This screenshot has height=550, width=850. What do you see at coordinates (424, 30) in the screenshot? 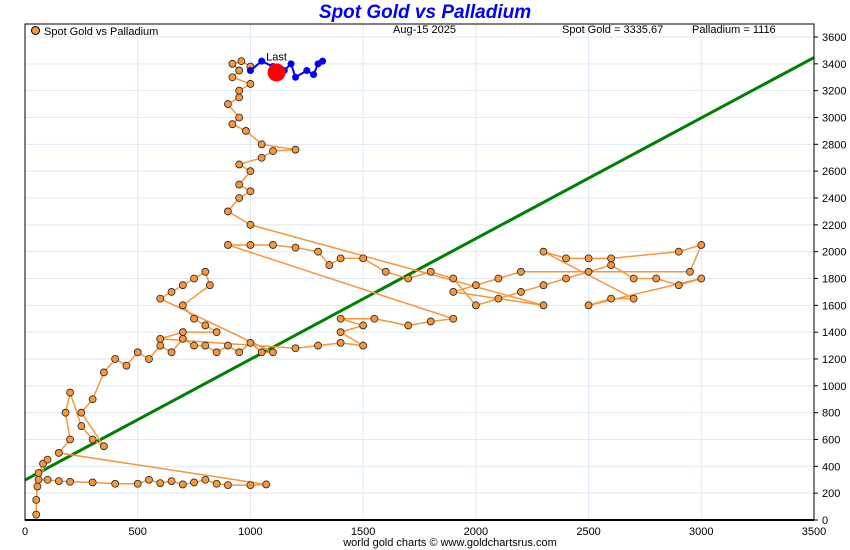
I see `date-label: Aug-15 2025` at bounding box center [424, 30].